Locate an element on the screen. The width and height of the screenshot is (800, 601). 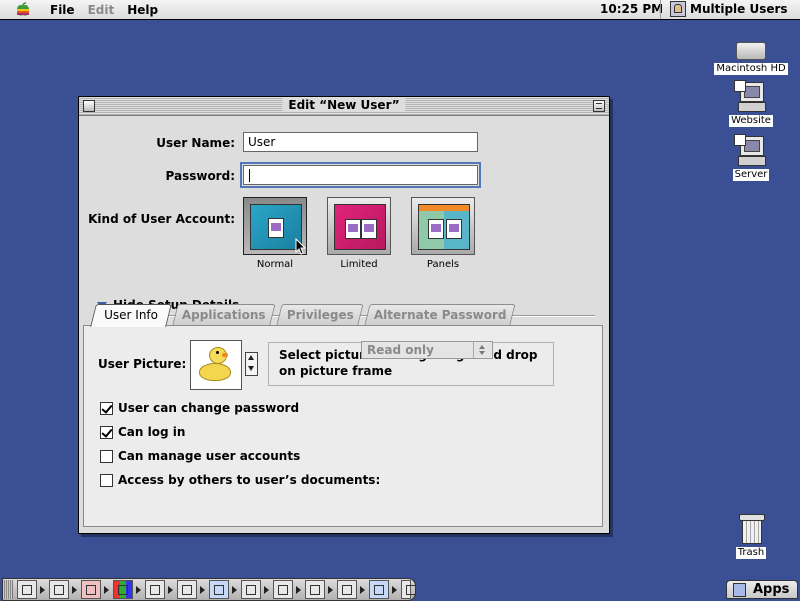
cd-strip-icon is located at coordinates (27, 589).